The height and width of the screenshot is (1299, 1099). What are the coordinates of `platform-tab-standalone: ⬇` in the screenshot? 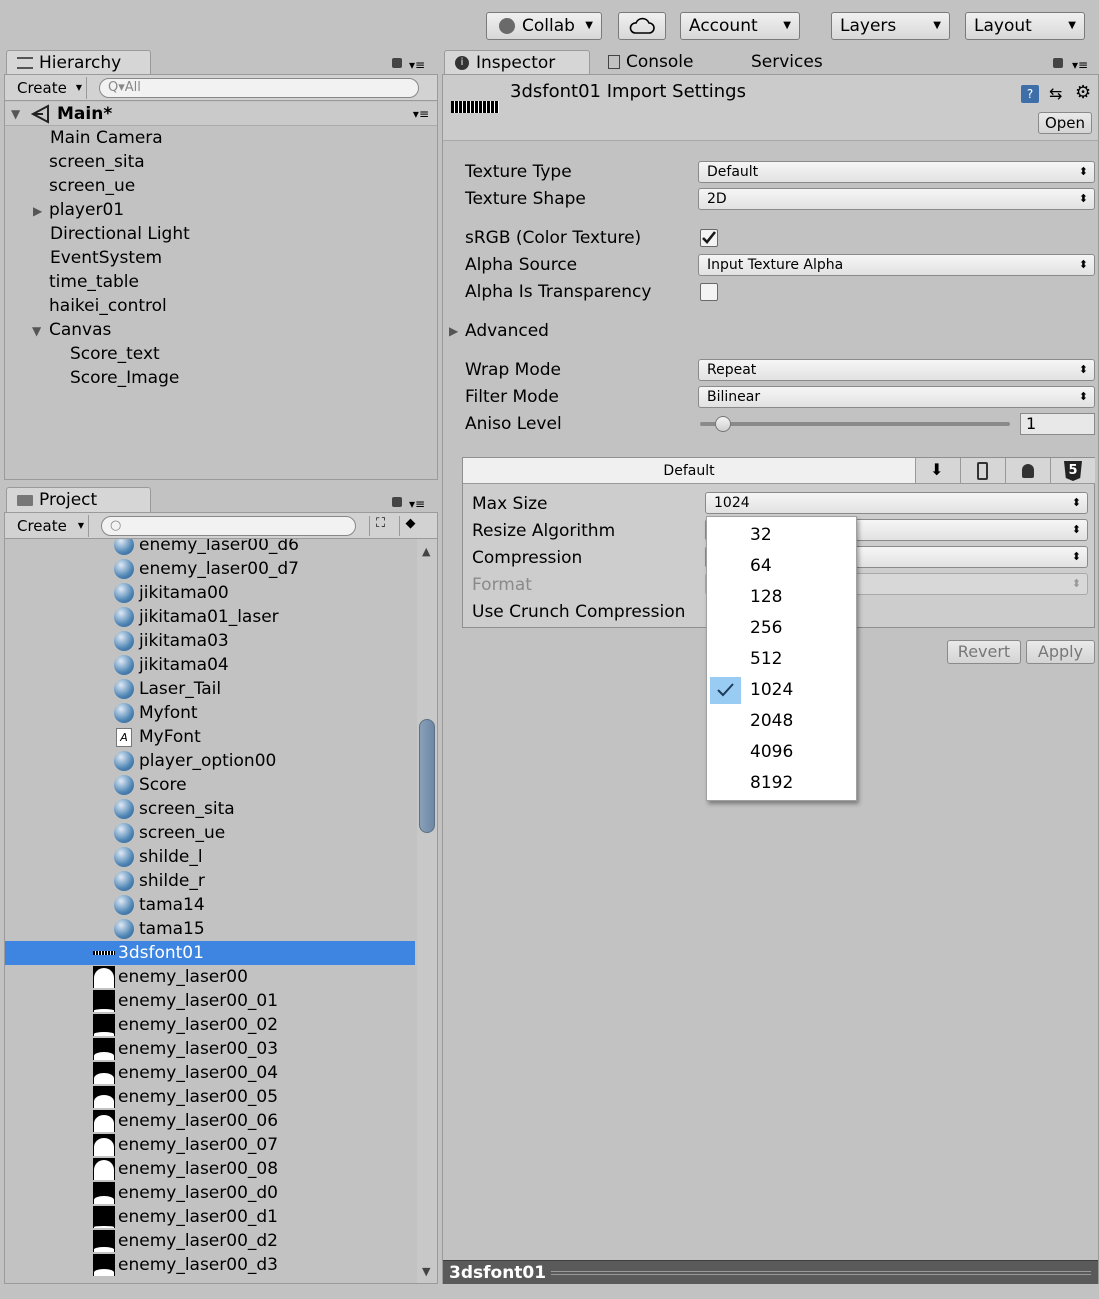 It's located at (937, 471).